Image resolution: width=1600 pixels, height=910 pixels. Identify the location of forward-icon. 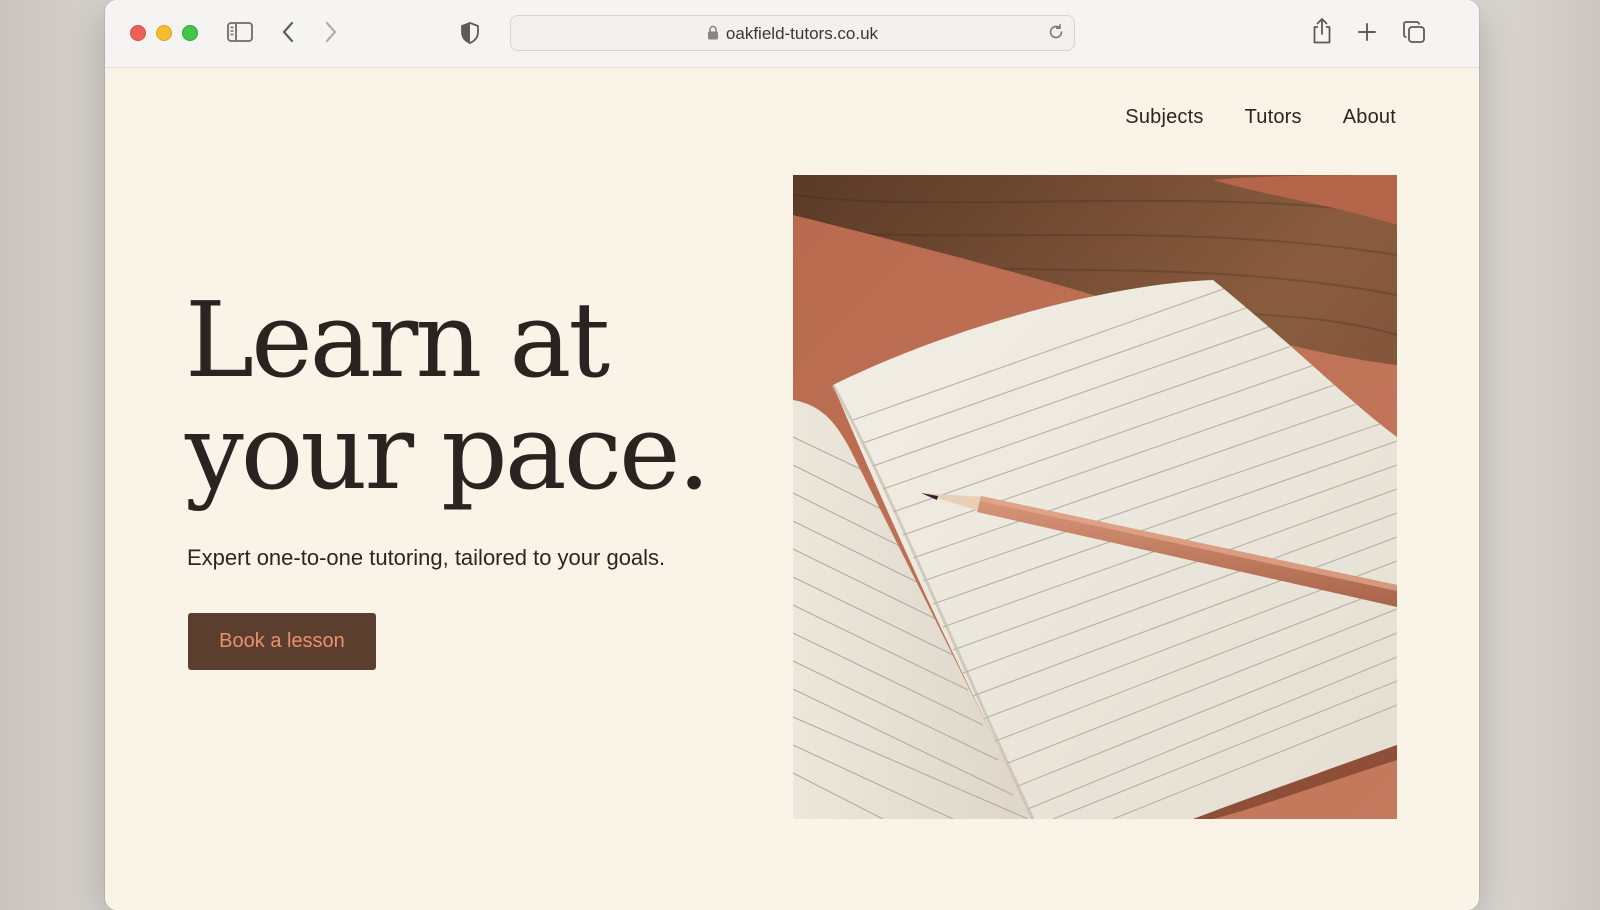
(331, 32).